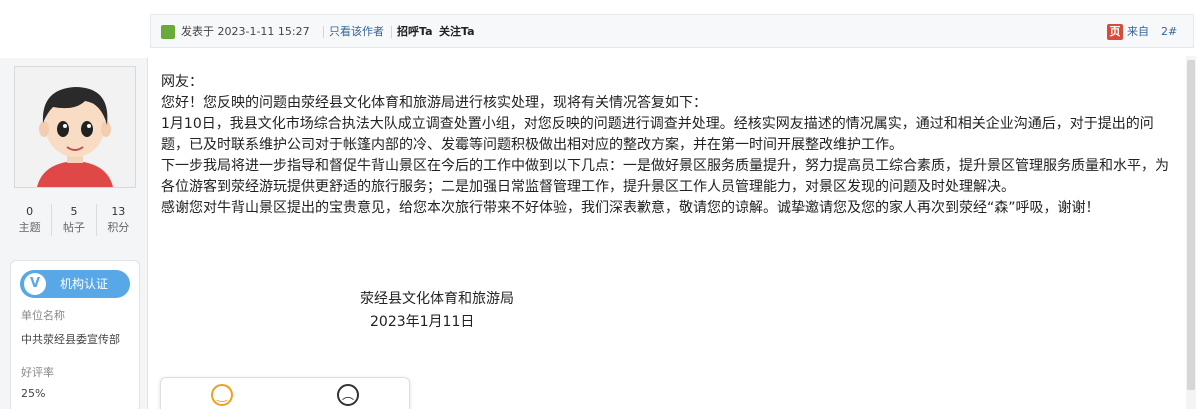  Describe the element at coordinates (30, 220) in the screenshot. I see `stat-topics: 0 主题` at that location.